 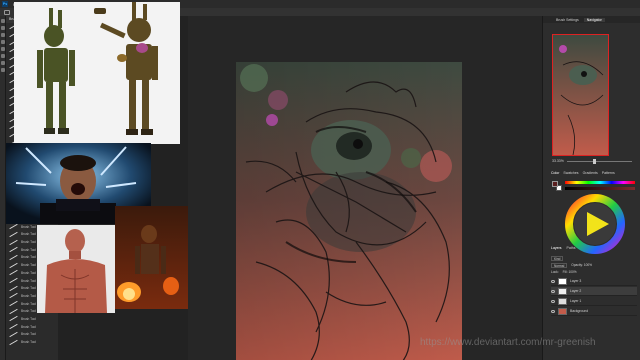 What do you see at coordinates (594, 281) in the screenshot?
I see `layer-row: Layer 3` at bounding box center [594, 281].